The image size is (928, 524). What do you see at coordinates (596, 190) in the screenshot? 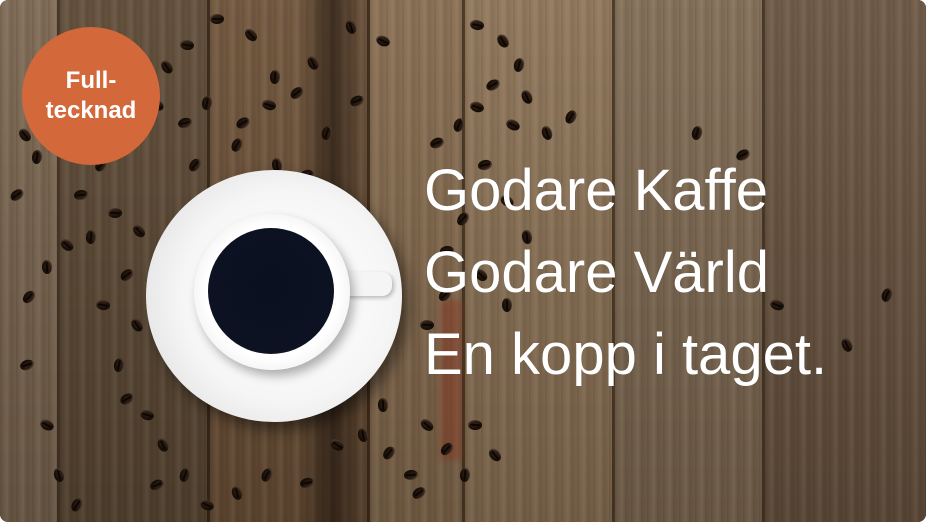
I see `headline-line-1: Godare Kaffe` at bounding box center [596, 190].